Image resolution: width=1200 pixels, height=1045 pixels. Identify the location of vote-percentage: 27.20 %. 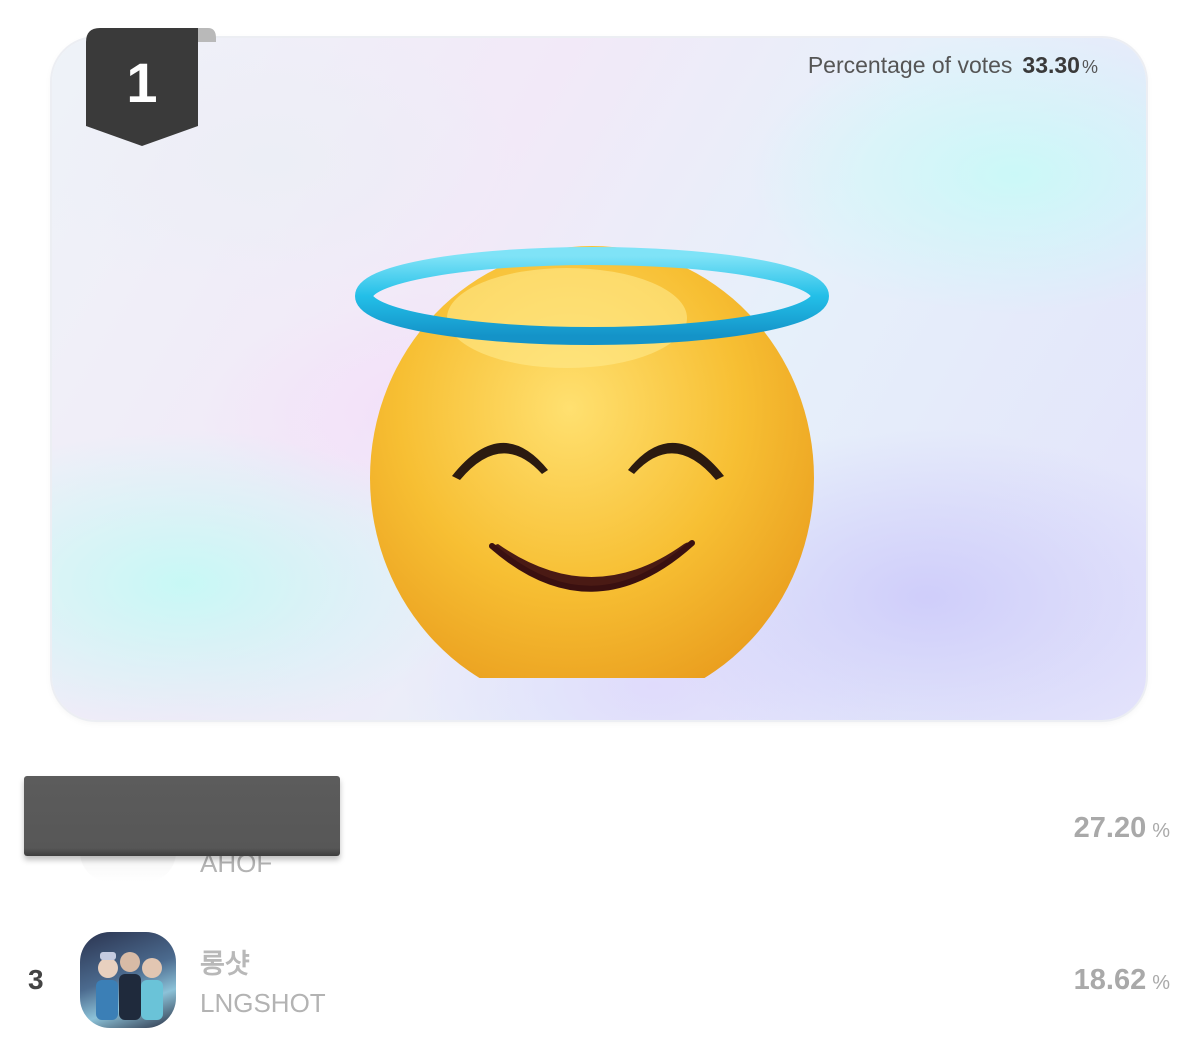
(1122, 828).